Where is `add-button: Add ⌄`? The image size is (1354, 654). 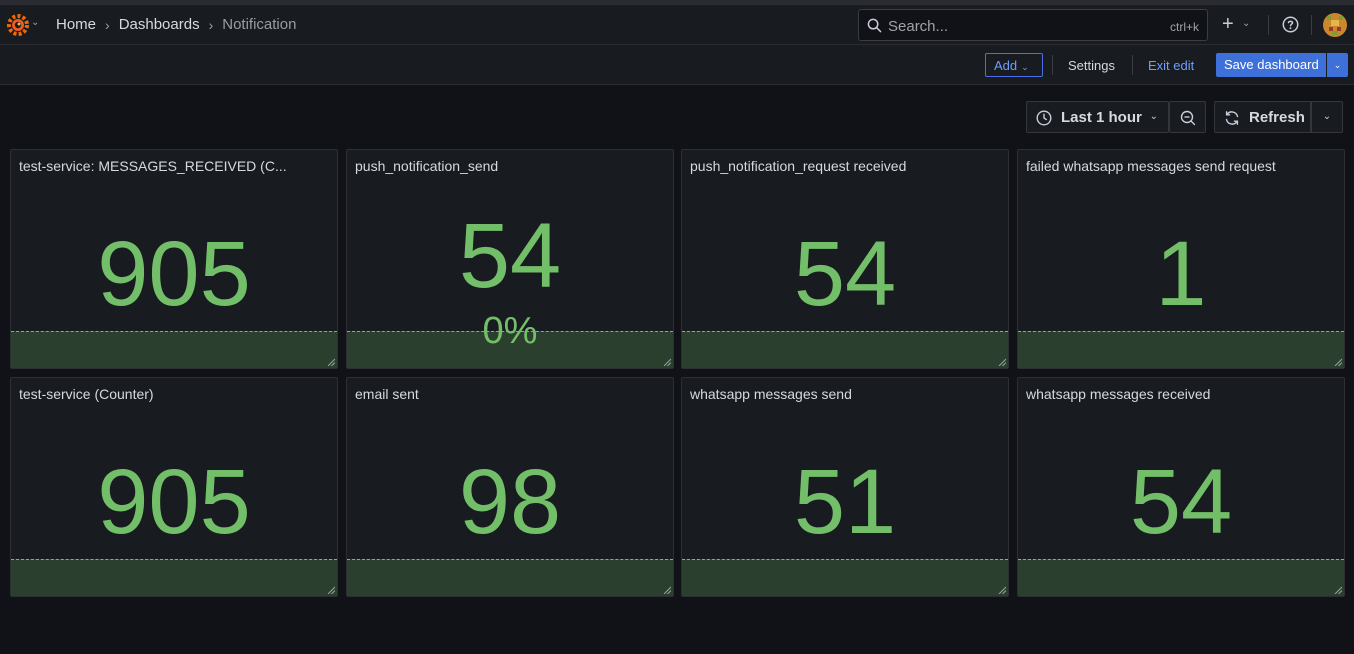 add-button: Add ⌄ is located at coordinates (1014, 65).